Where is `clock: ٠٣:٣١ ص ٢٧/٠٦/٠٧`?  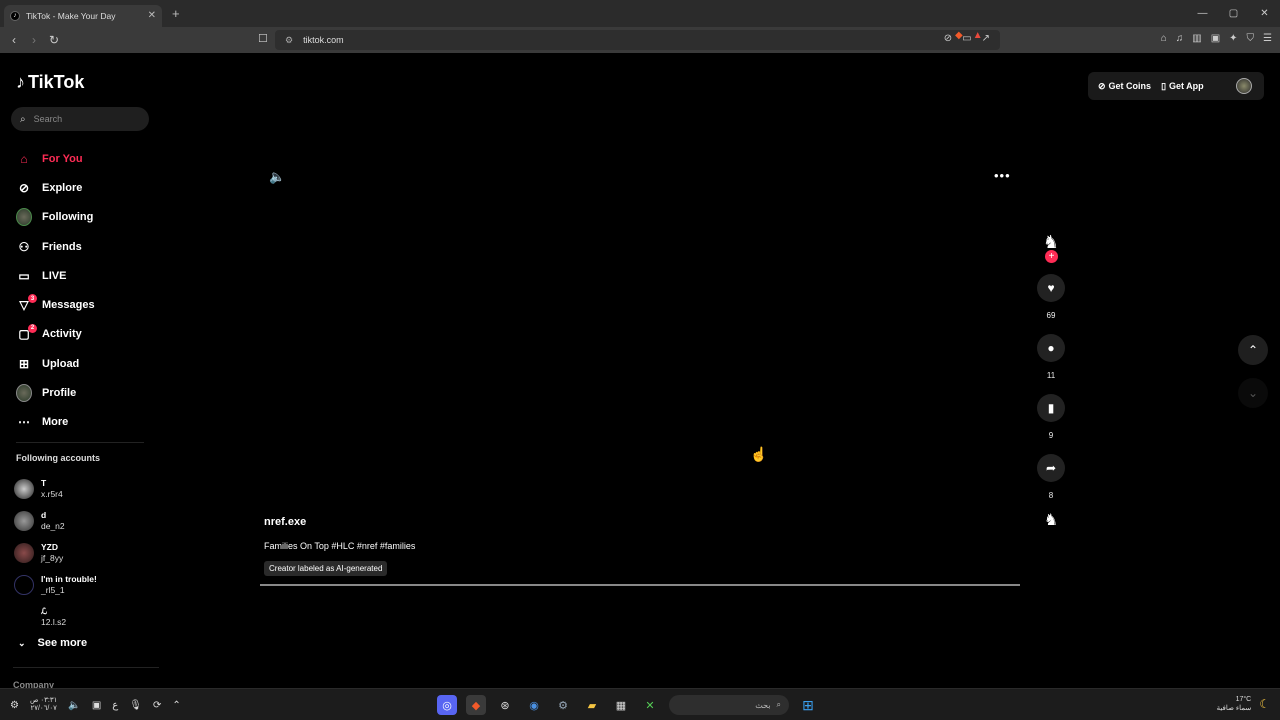
clock: ٠٣:٣١ ص ٢٧/٠٦/٠٧ is located at coordinates (43, 705).